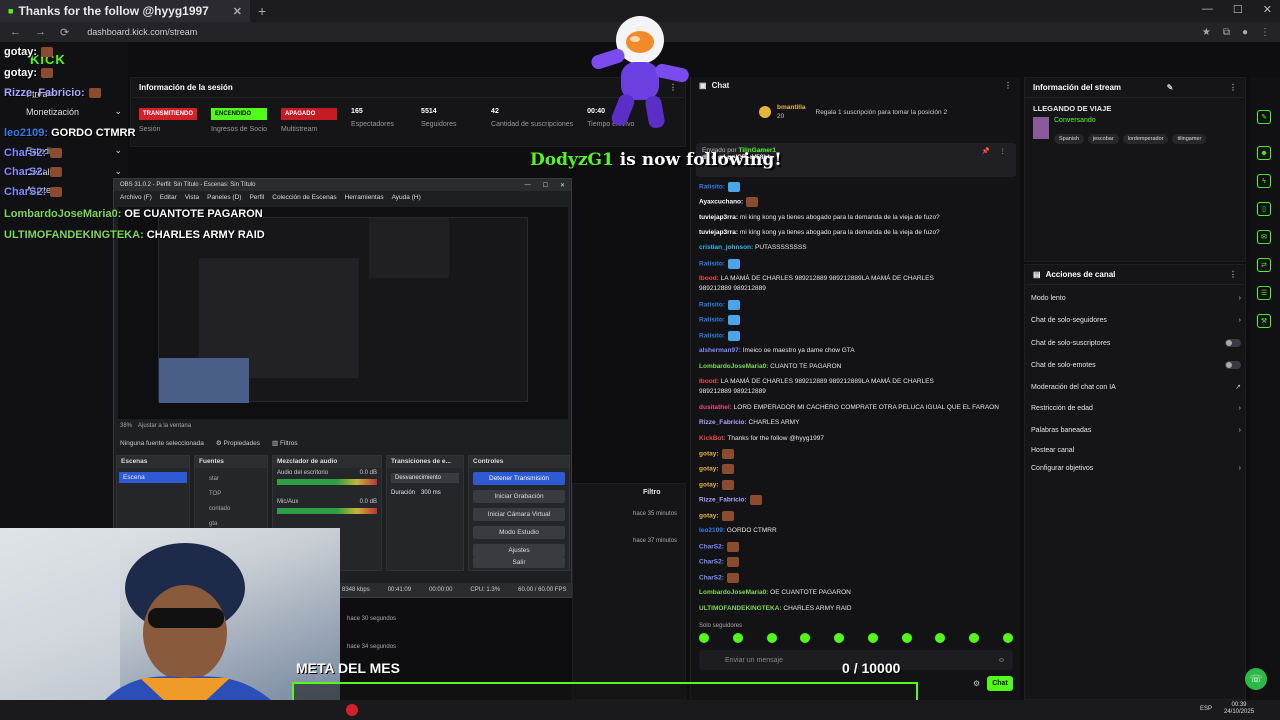  I want to click on obs-menu-item: Herramientas, so click(364, 197).